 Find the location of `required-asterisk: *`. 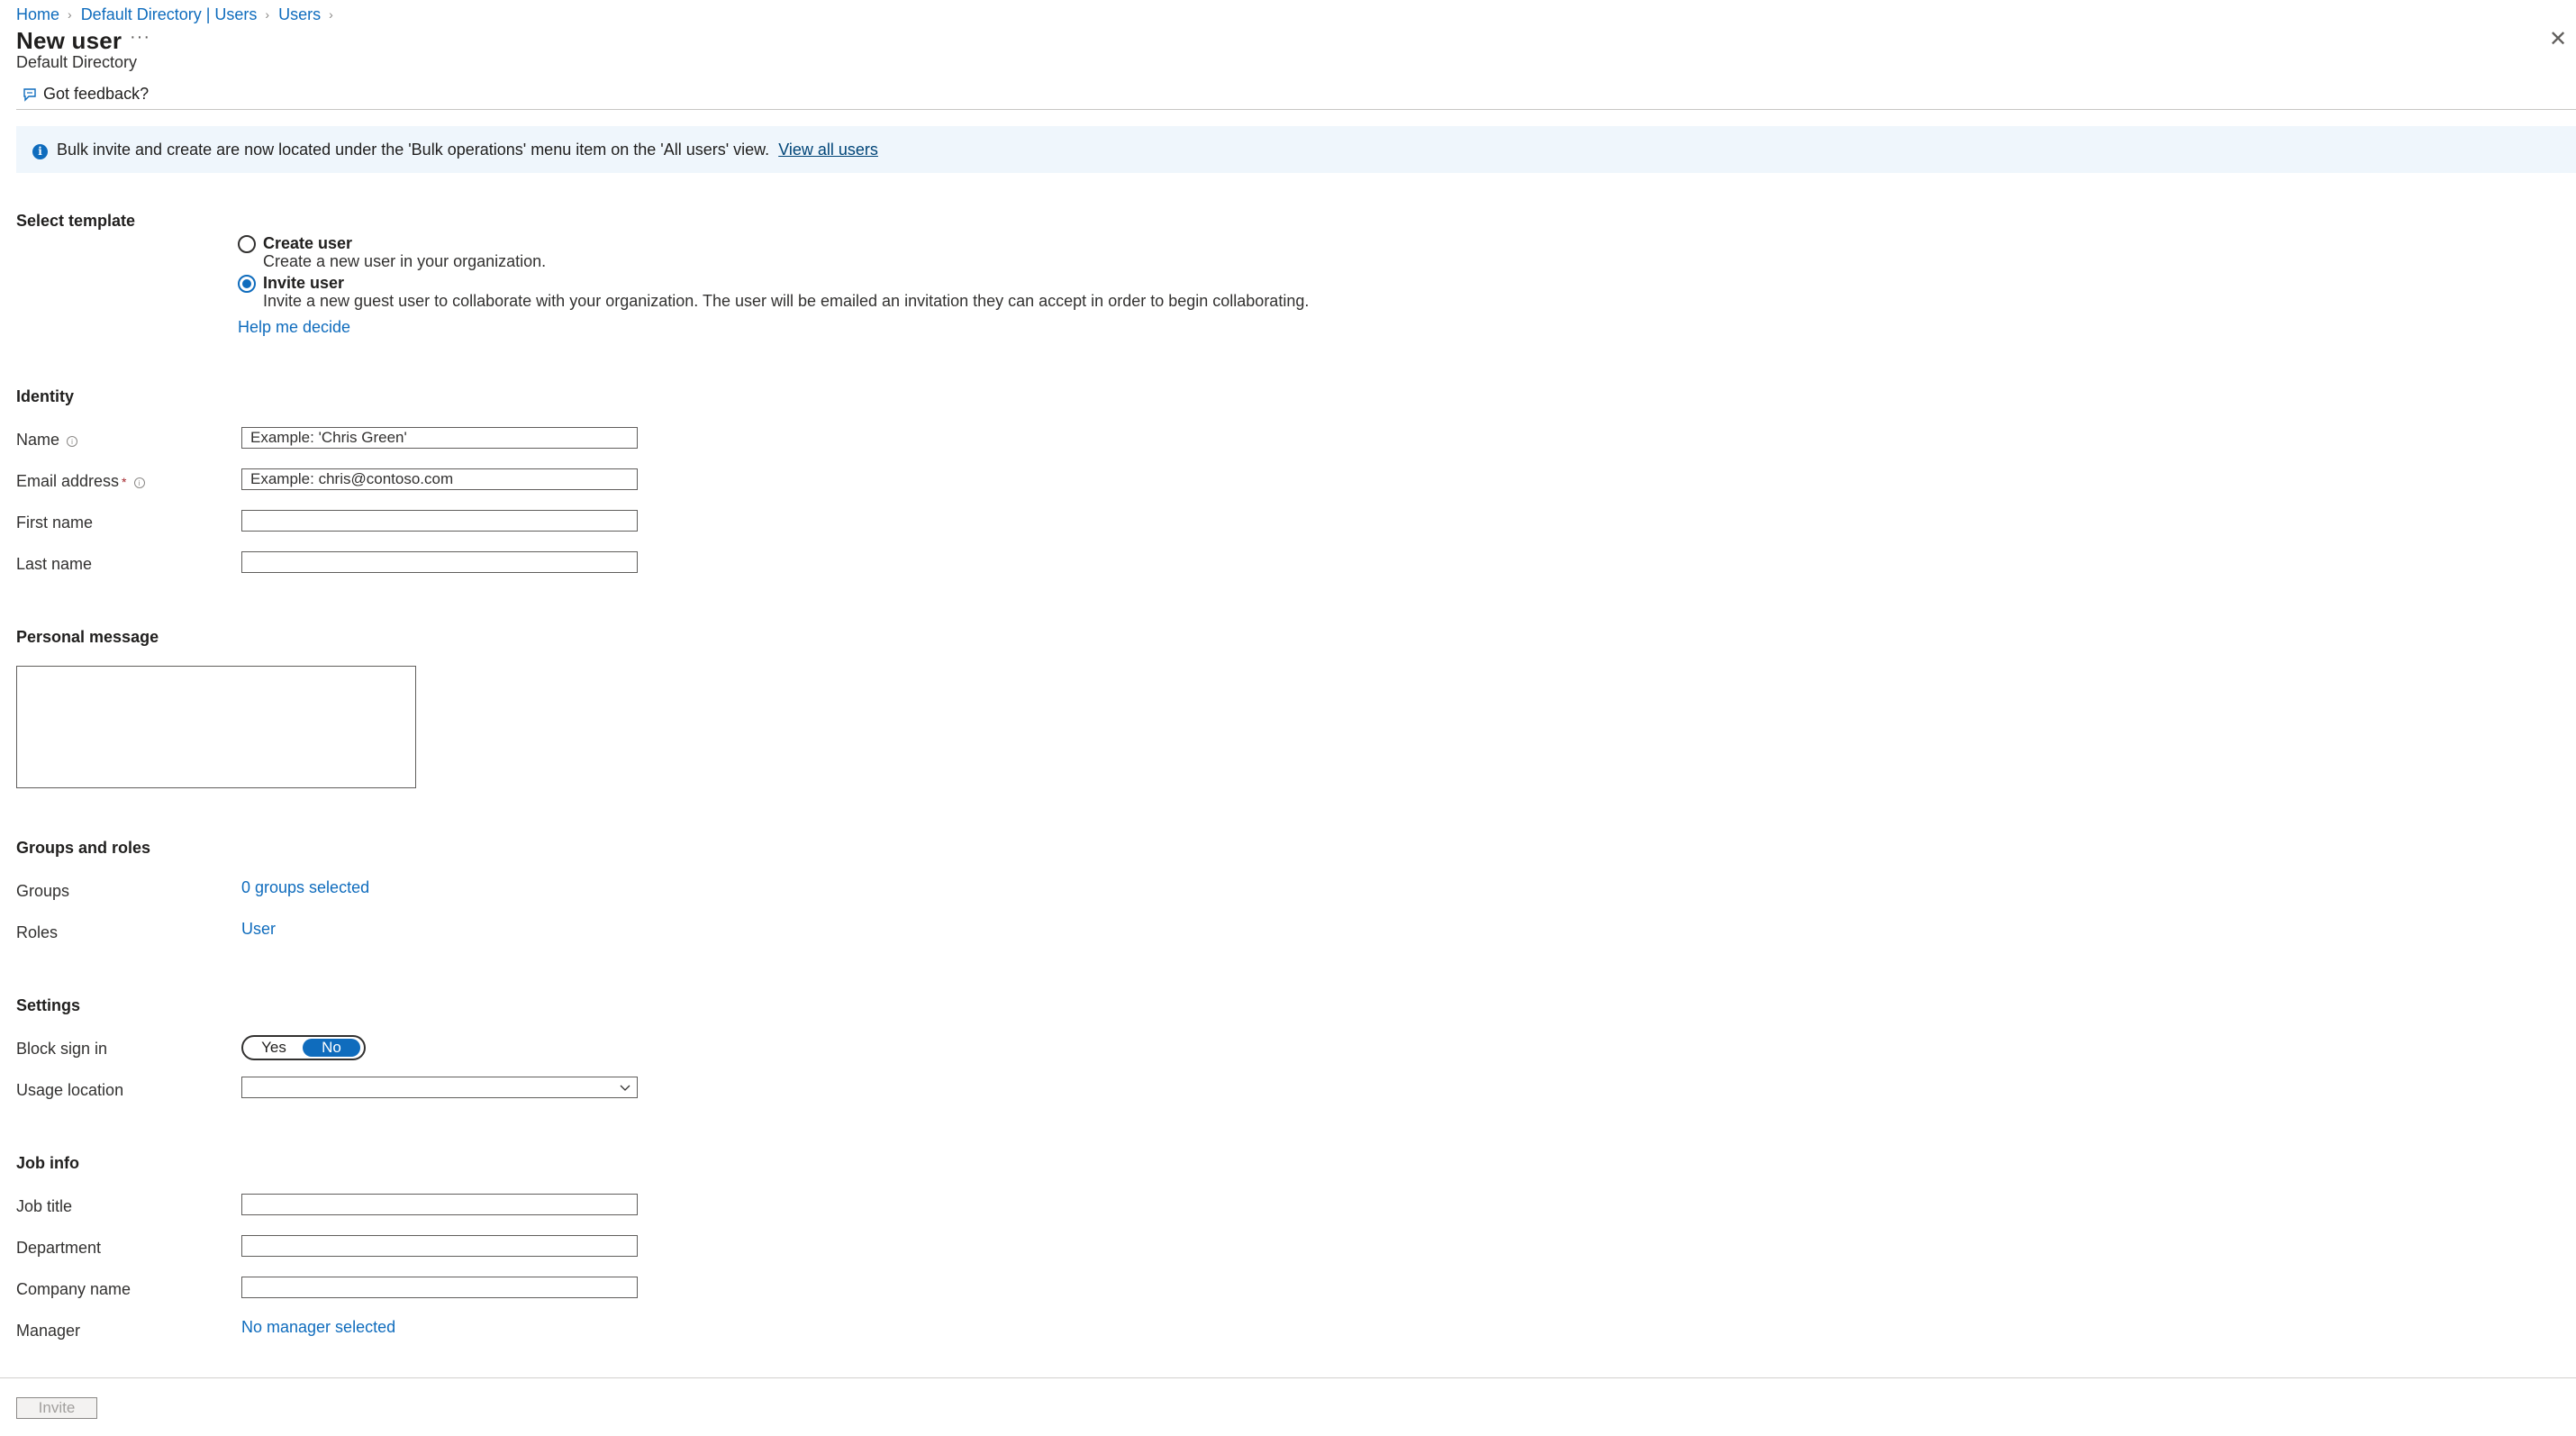

required-asterisk: * is located at coordinates (124, 481).